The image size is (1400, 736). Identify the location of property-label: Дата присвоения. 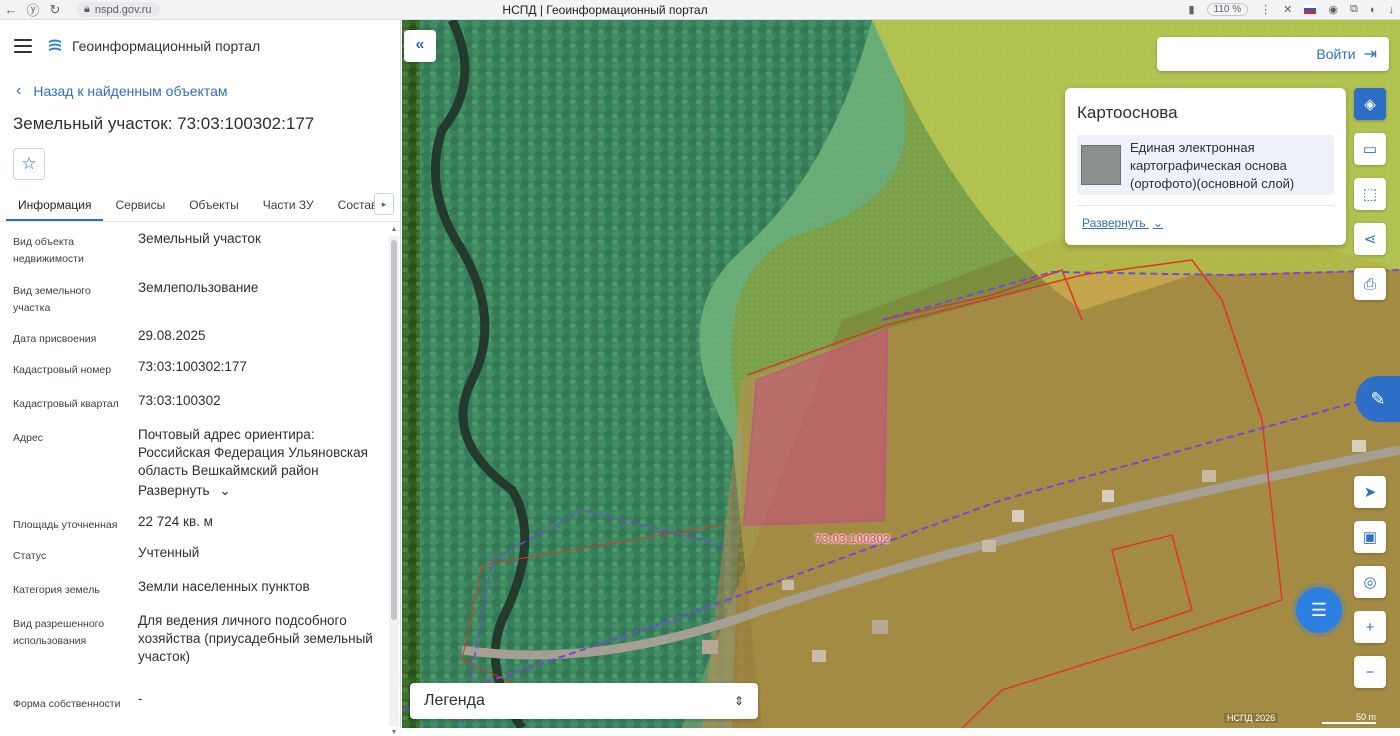
(55, 339).